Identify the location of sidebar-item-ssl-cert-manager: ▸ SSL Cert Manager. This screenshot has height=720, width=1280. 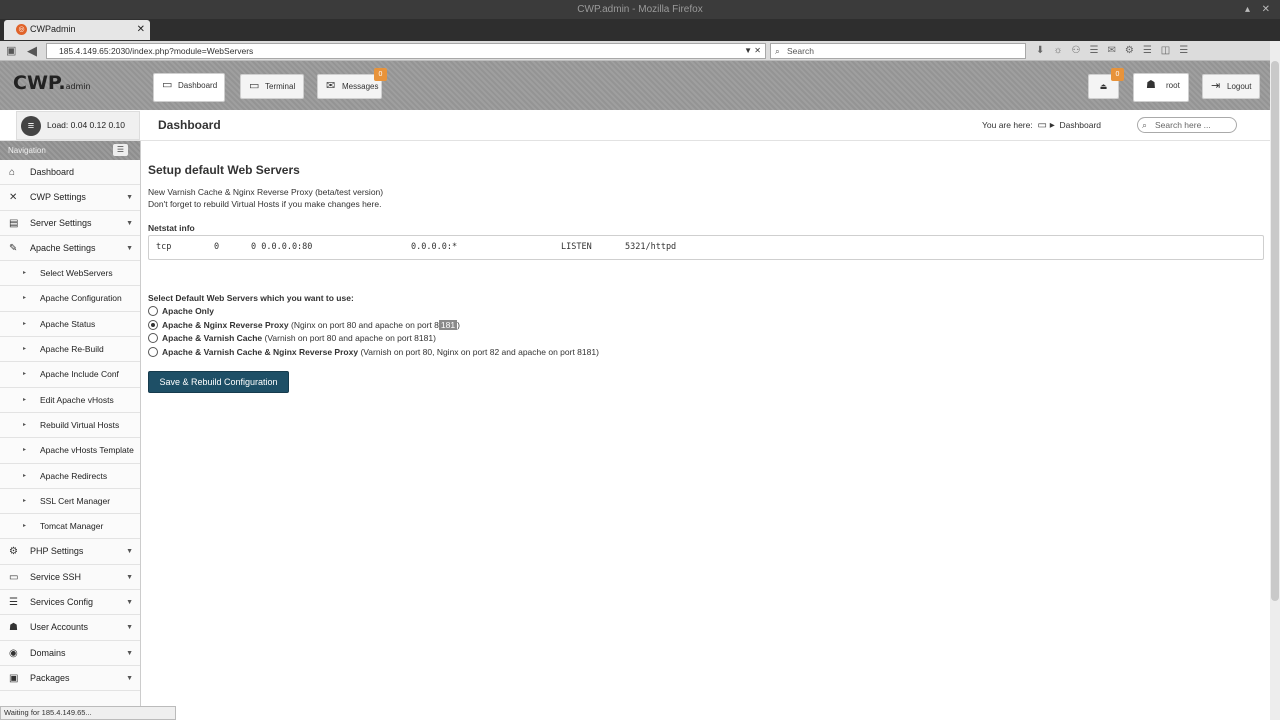
(70, 501).